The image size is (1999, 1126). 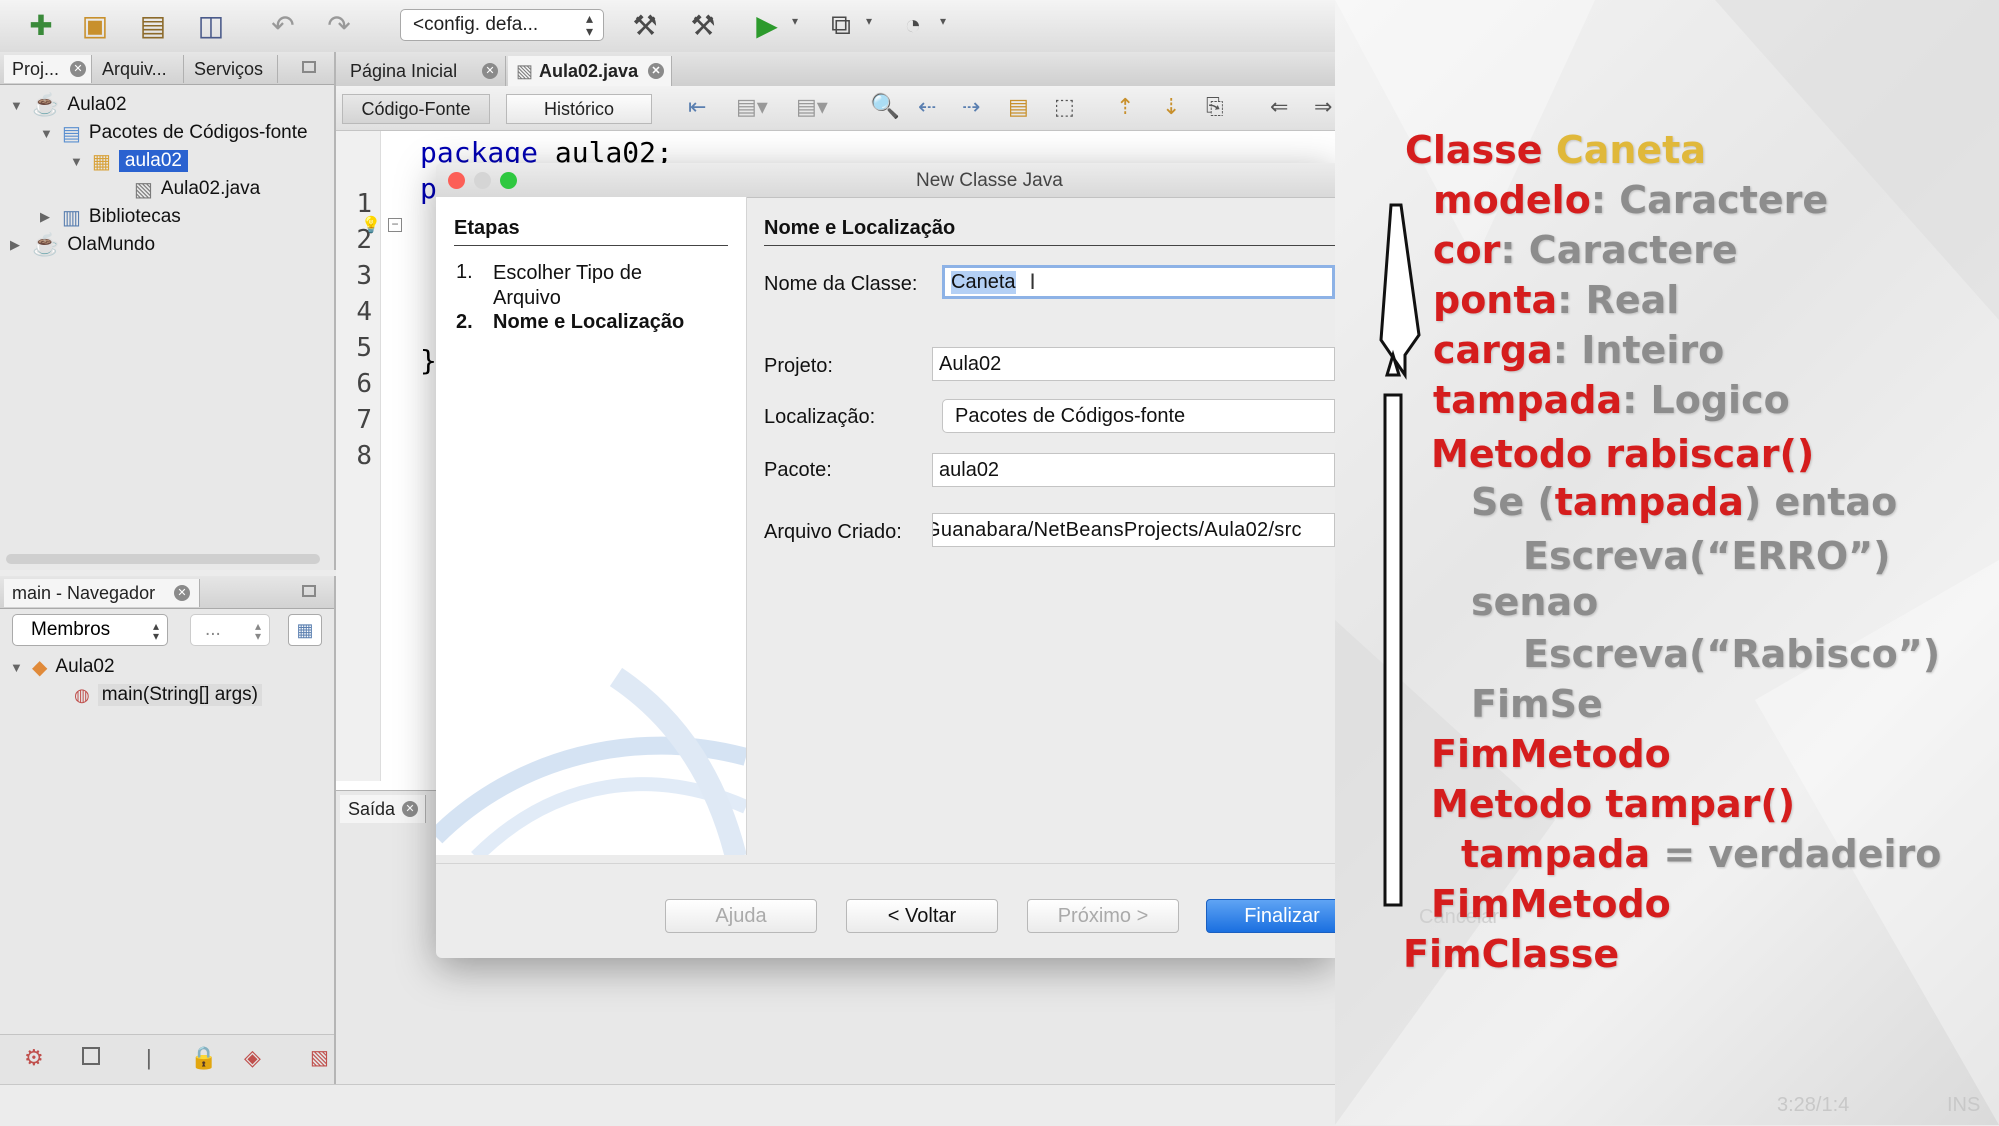 I want to click on class-keyword: Classe Caneta, so click(x=1555, y=150).